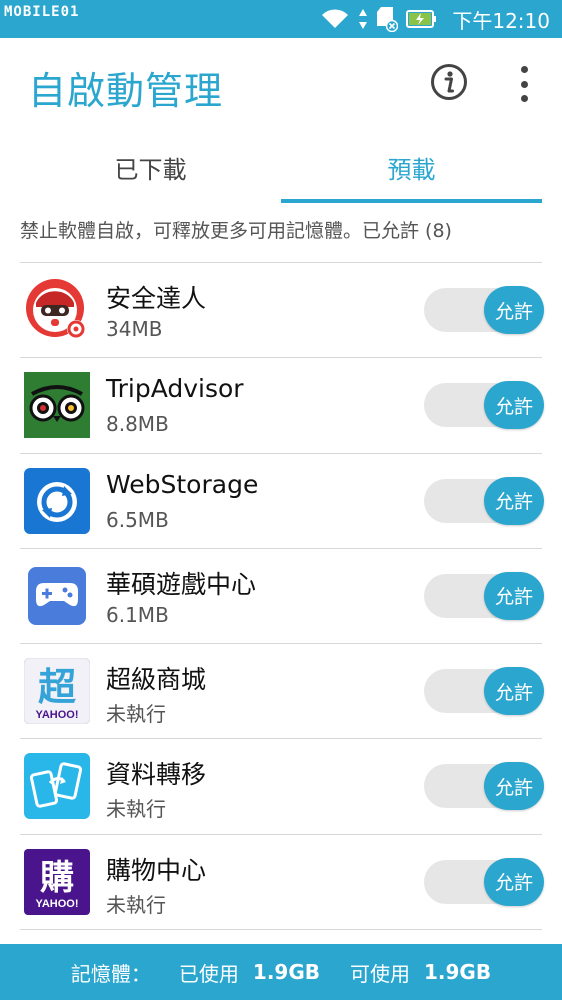 The height and width of the screenshot is (1000, 562). What do you see at coordinates (282, 501) in the screenshot?
I see `list-item: WebStorage 6.5MB 允許` at bounding box center [282, 501].